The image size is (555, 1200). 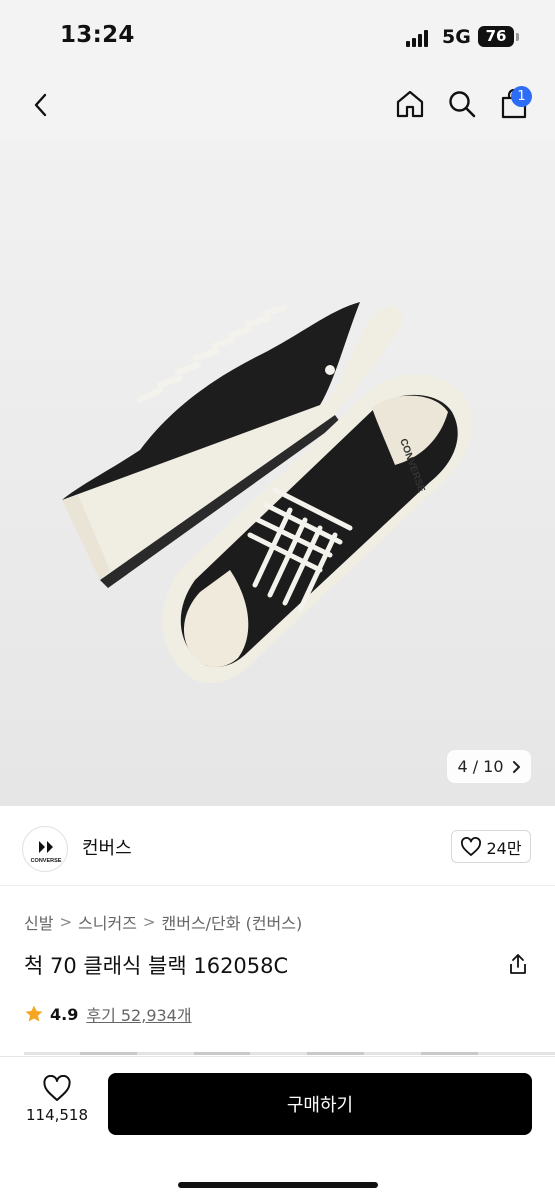 I want to click on breadcrumb-item: 스니커즈, so click(x=107, y=922).